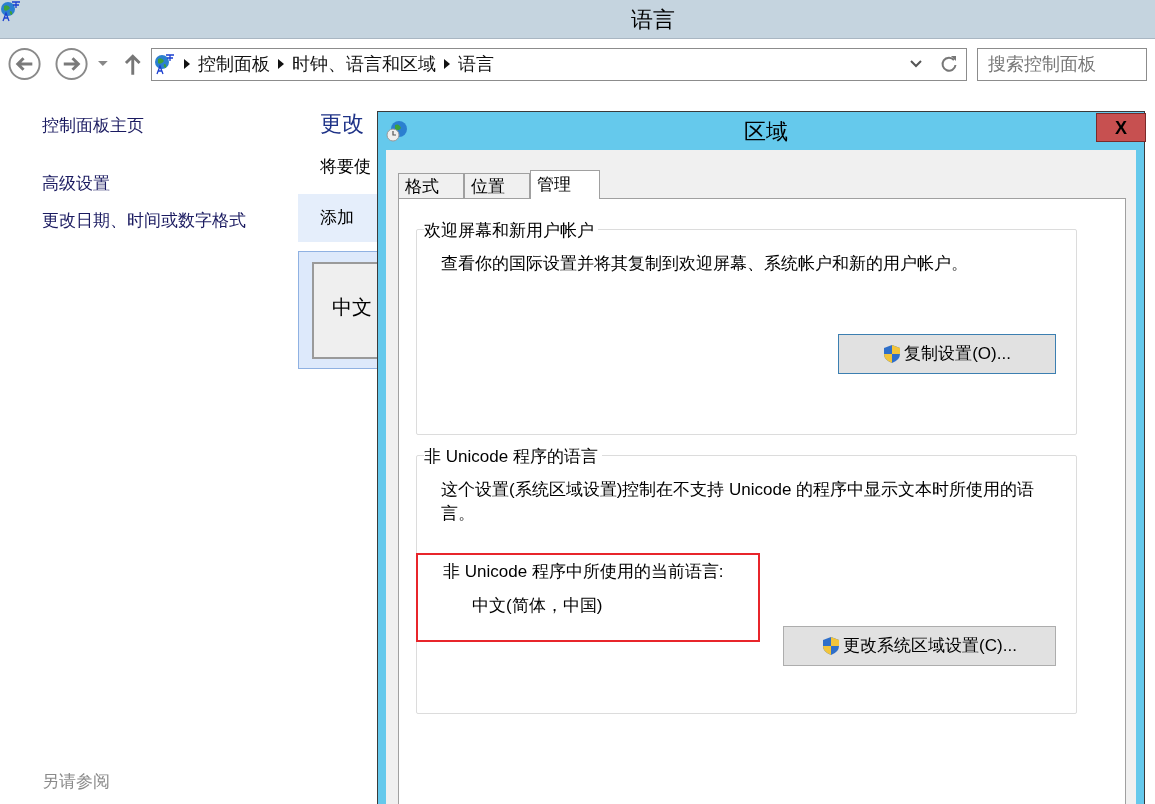  I want to click on tab: 格式, so click(431, 185).